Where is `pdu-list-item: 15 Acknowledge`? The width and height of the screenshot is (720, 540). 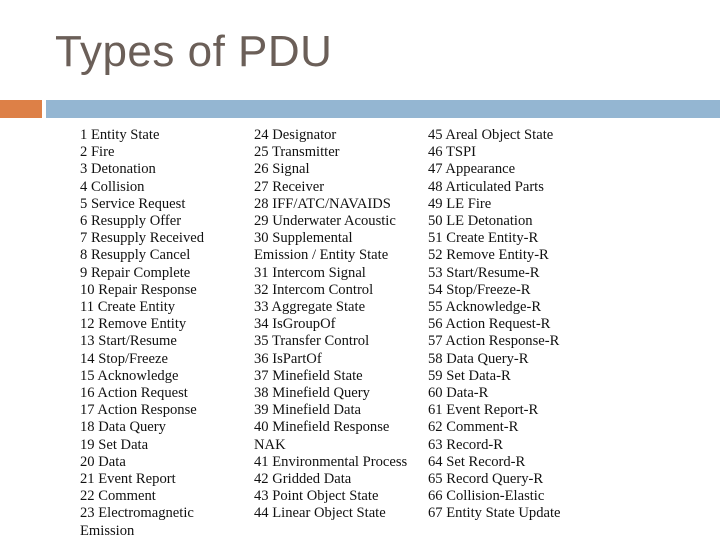
pdu-list-item: 15 Acknowledge is located at coordinates (129, 375).